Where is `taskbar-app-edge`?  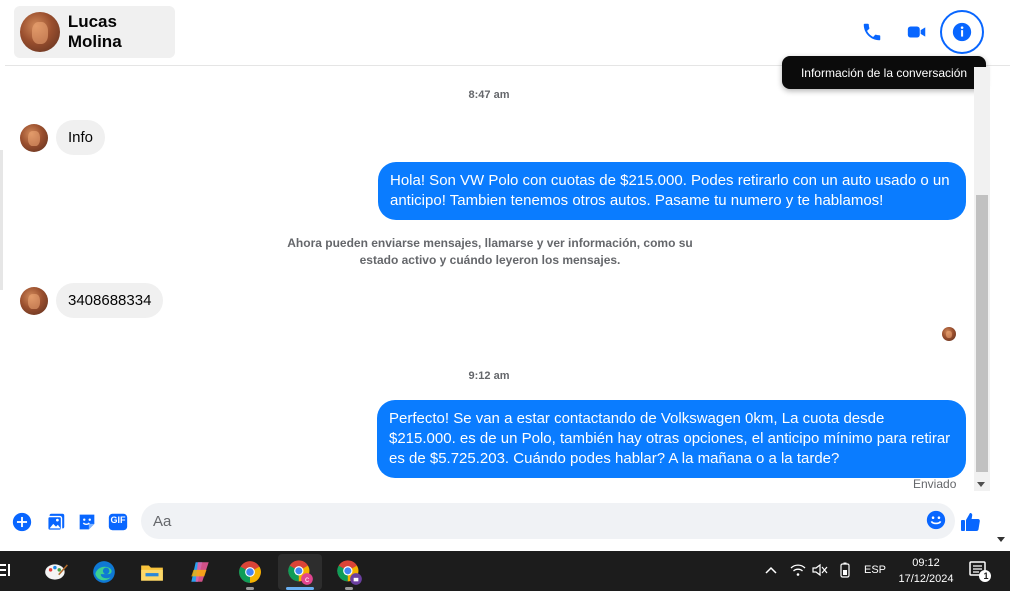
taskbar-app-edge is located at coordinates (104, 572).